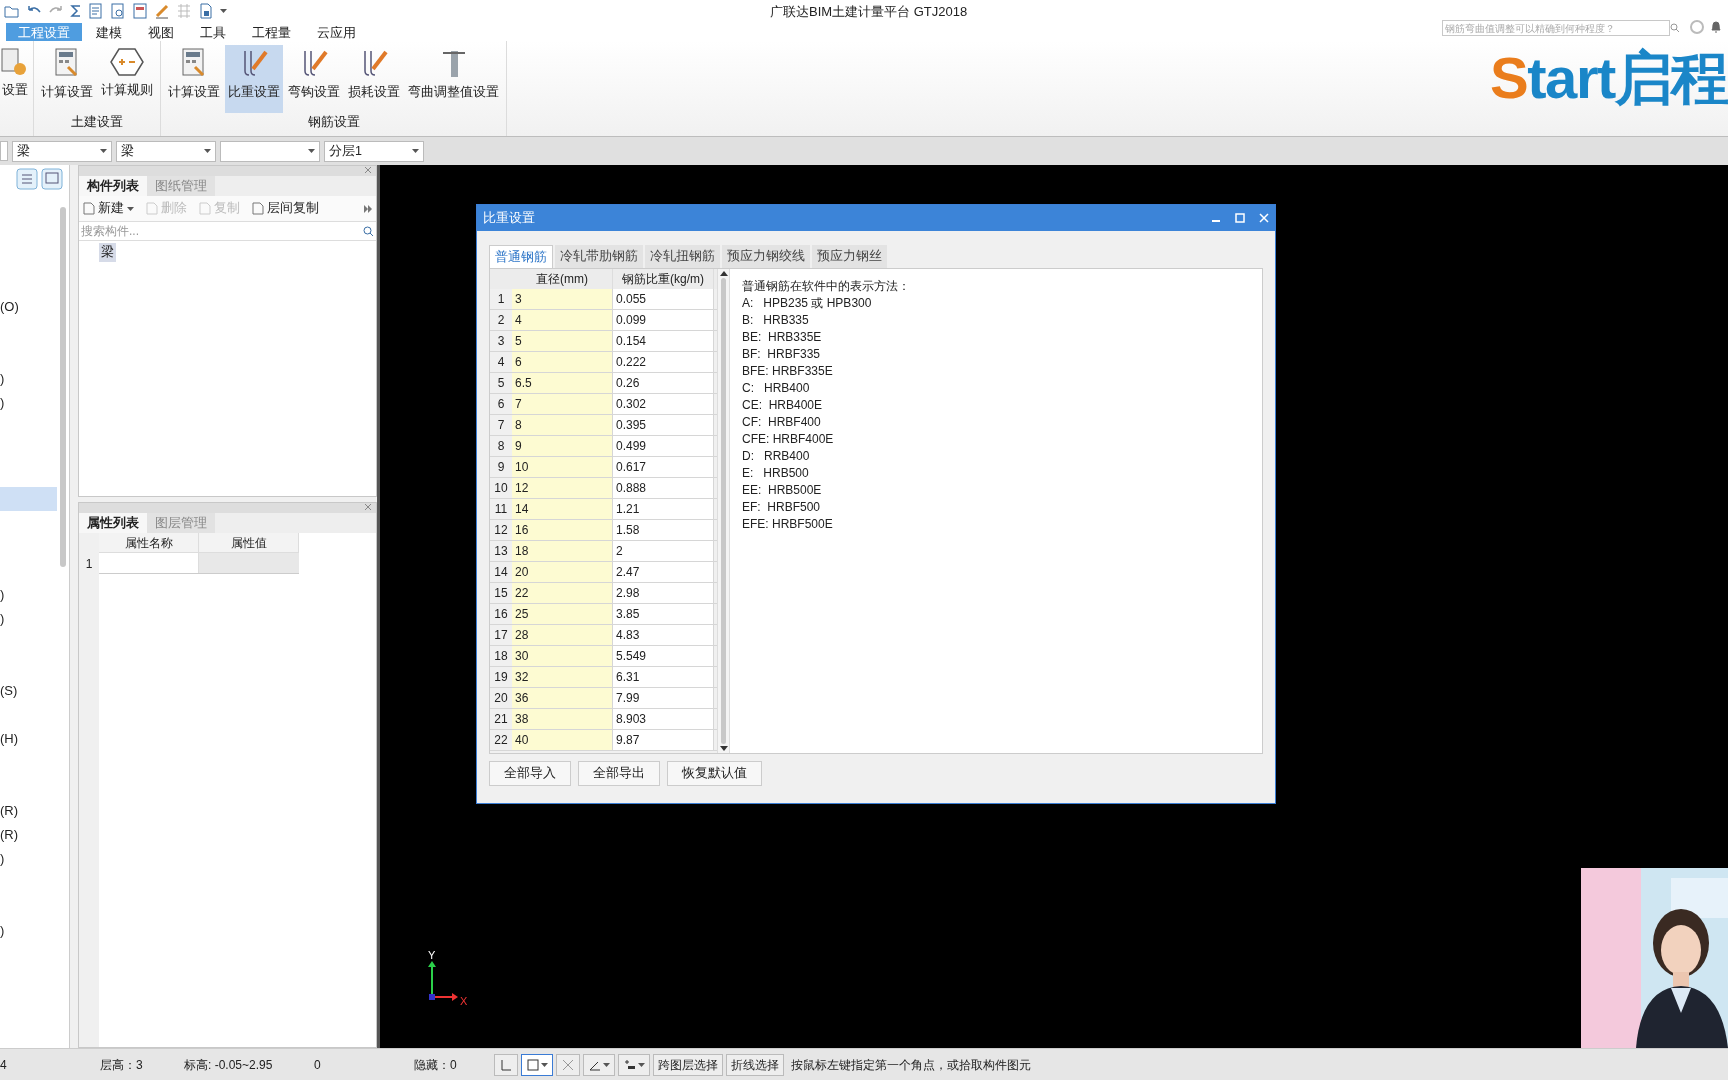  I want to click on pencil-icon, so click(162, 11).